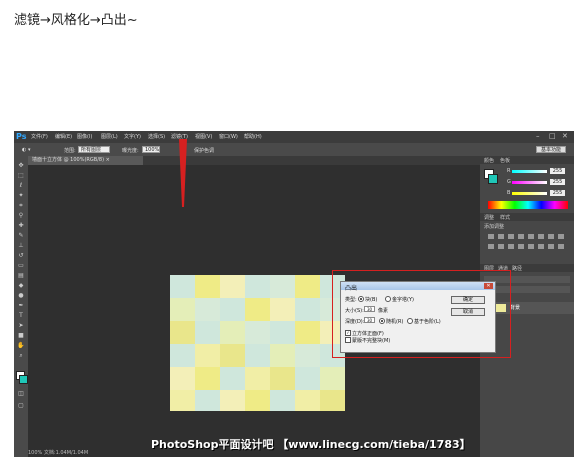  Describe the element at coordinates (21, 285) in the screenshot. I see `blur-tool-icon: ◆` at that location.